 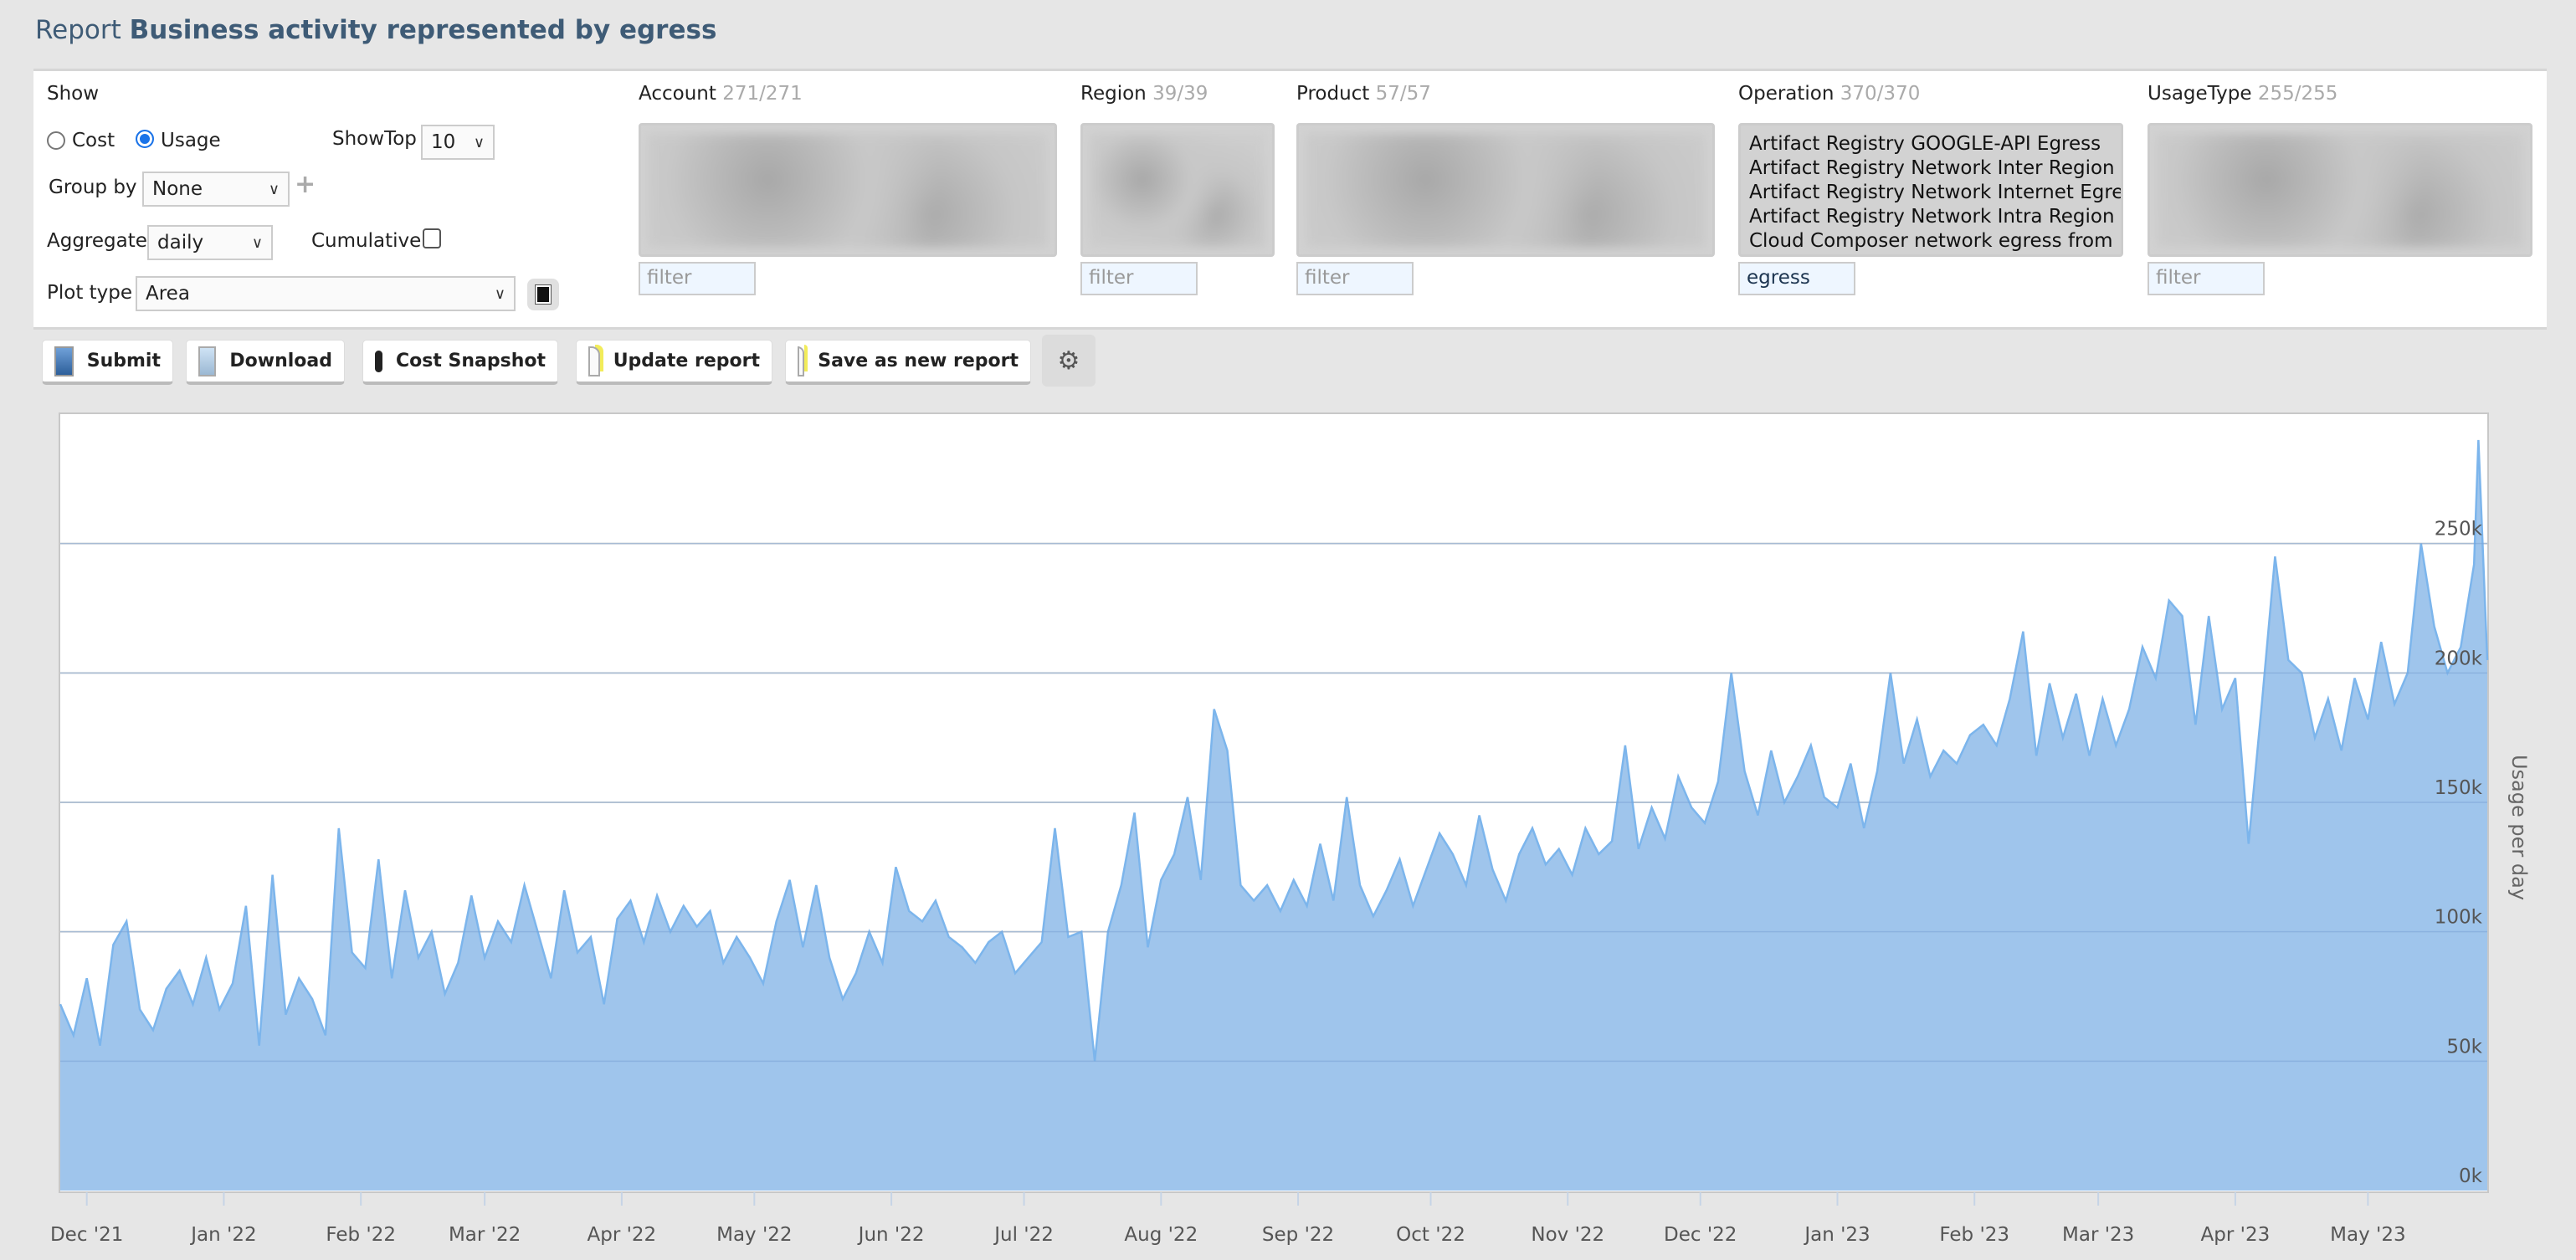 I want to click on x-tick-label: Aug '22, so click(x=1161, y=1235).